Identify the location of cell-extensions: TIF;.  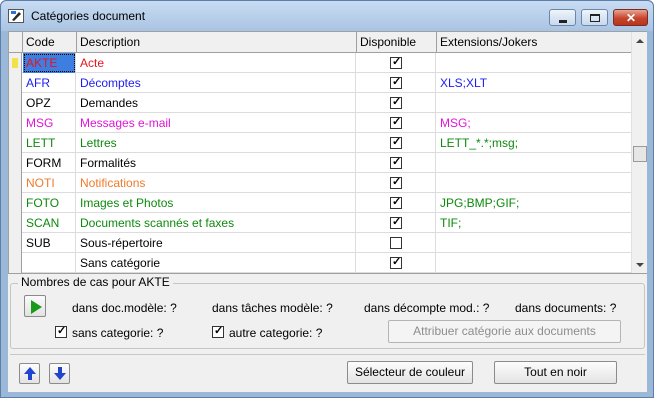
(534, 223).